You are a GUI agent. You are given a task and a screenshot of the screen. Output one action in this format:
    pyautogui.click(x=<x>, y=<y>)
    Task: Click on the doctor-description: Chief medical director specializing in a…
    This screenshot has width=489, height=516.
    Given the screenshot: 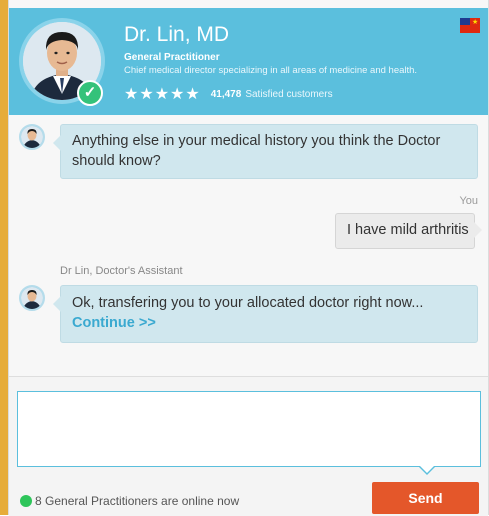 What is the action you would take?
    pyautogui.click(x=271, y=70)
    